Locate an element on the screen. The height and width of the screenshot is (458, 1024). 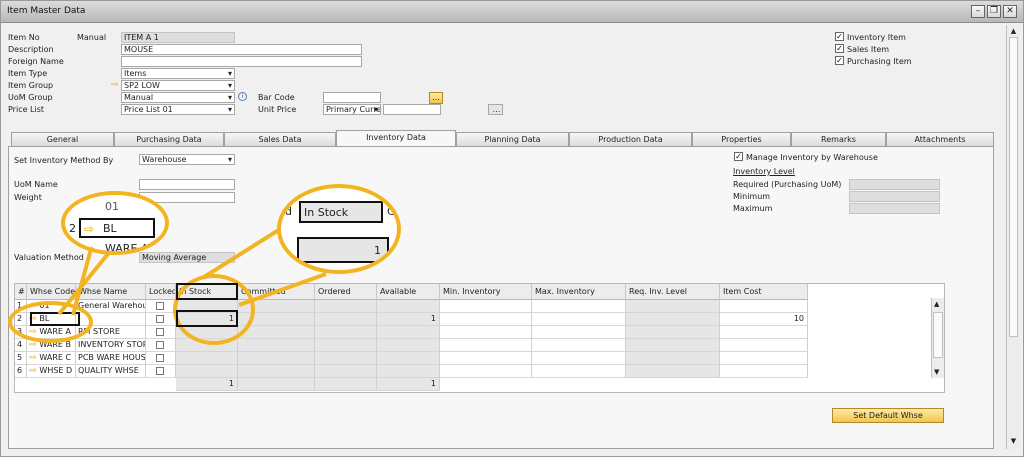
sales-item-checkbox: ✓ is located at coordinates (839, 48).